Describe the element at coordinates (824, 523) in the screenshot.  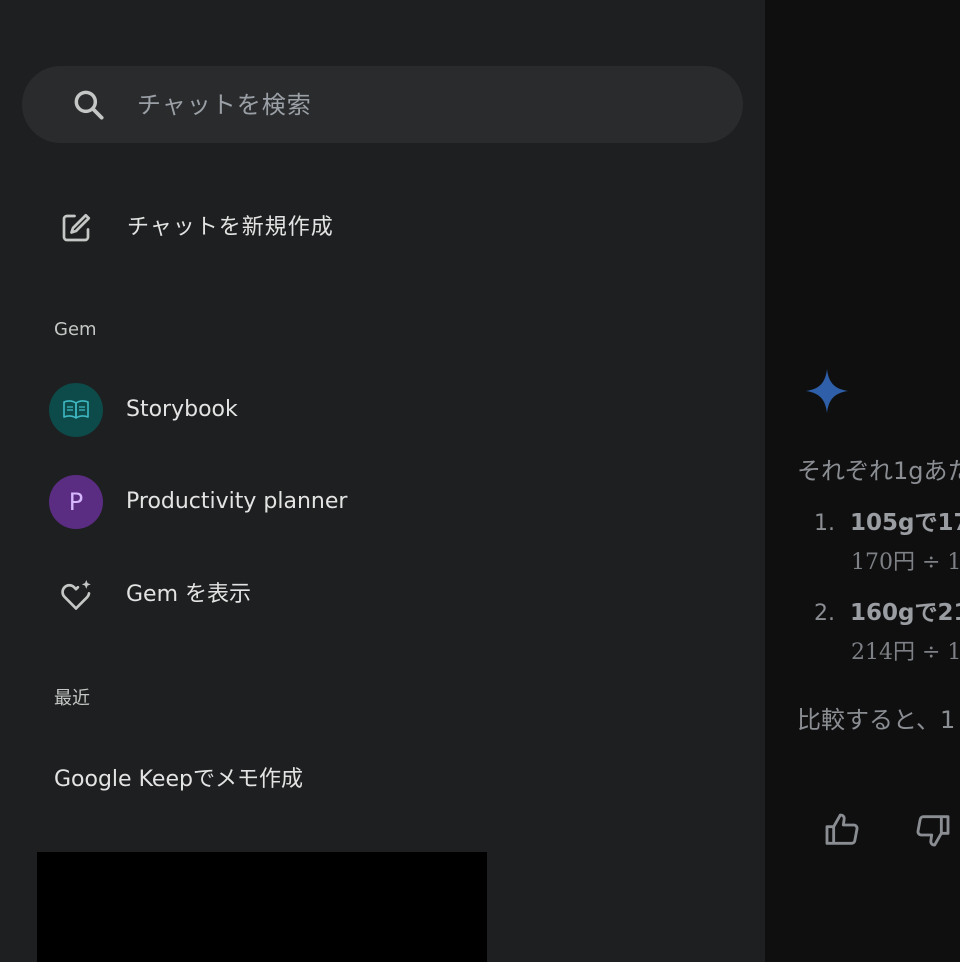
I see `list-number: 1.` at that location.